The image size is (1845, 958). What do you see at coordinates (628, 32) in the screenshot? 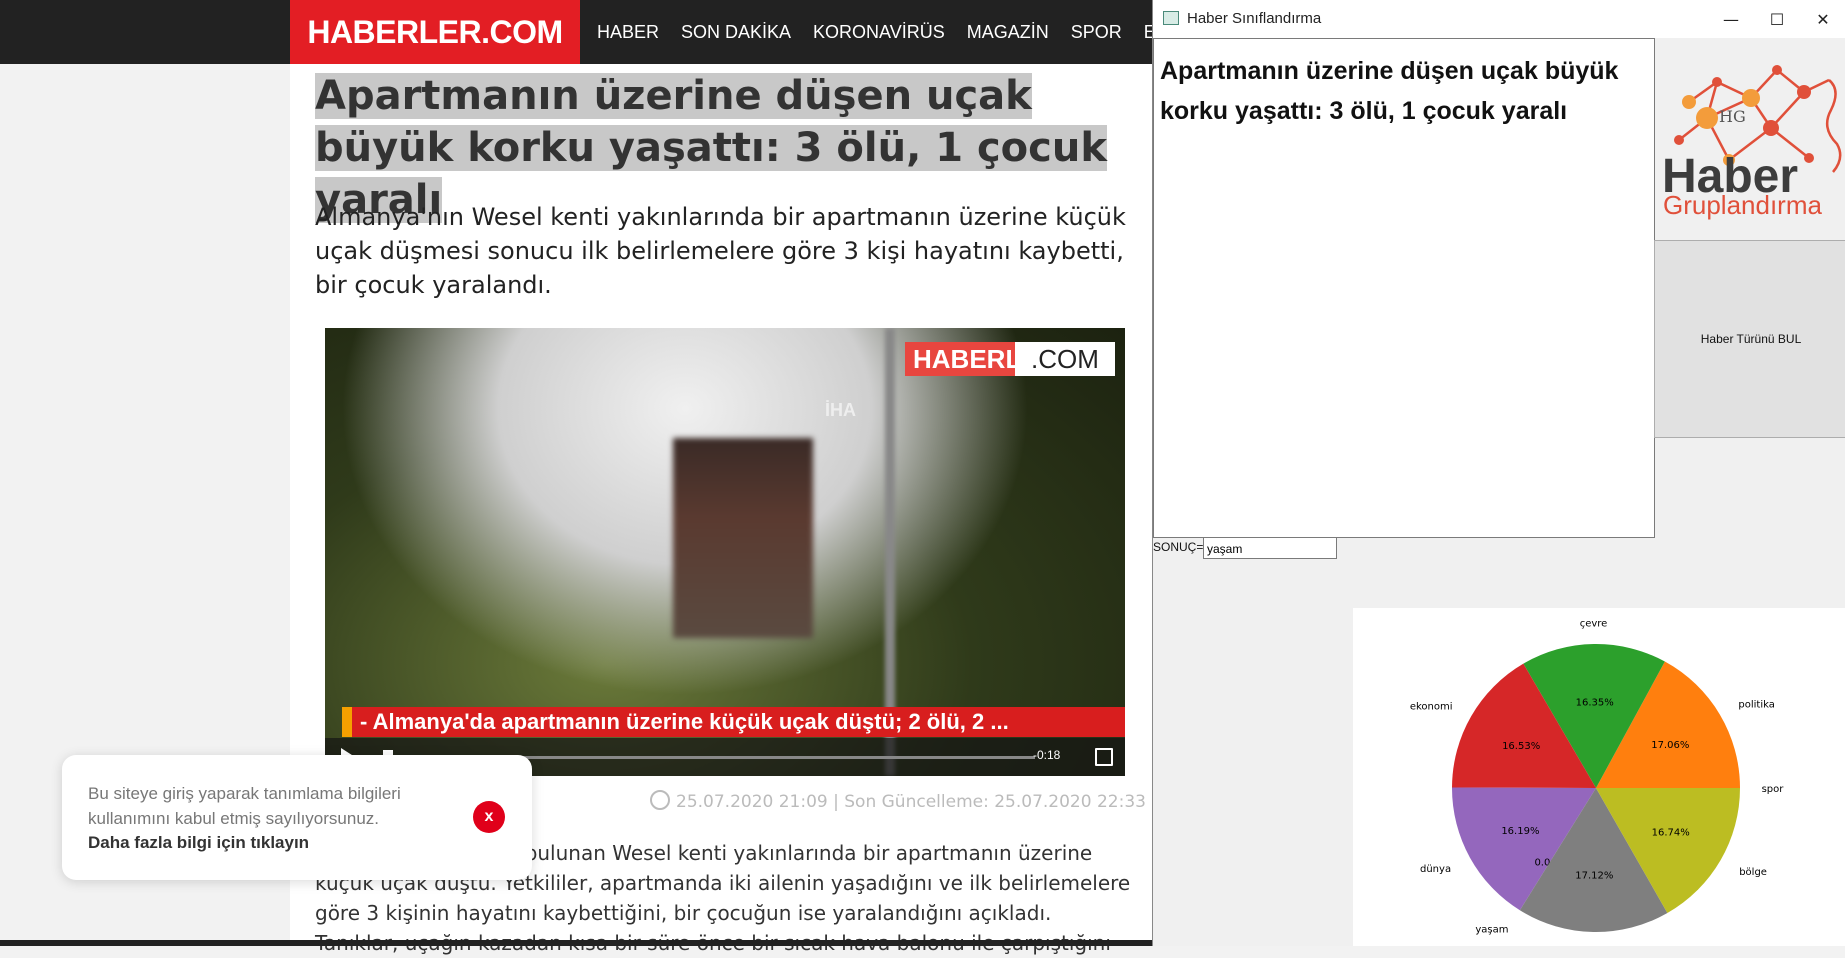
I see `nav-item-haber: HABER` at bounding box center [628, 32].